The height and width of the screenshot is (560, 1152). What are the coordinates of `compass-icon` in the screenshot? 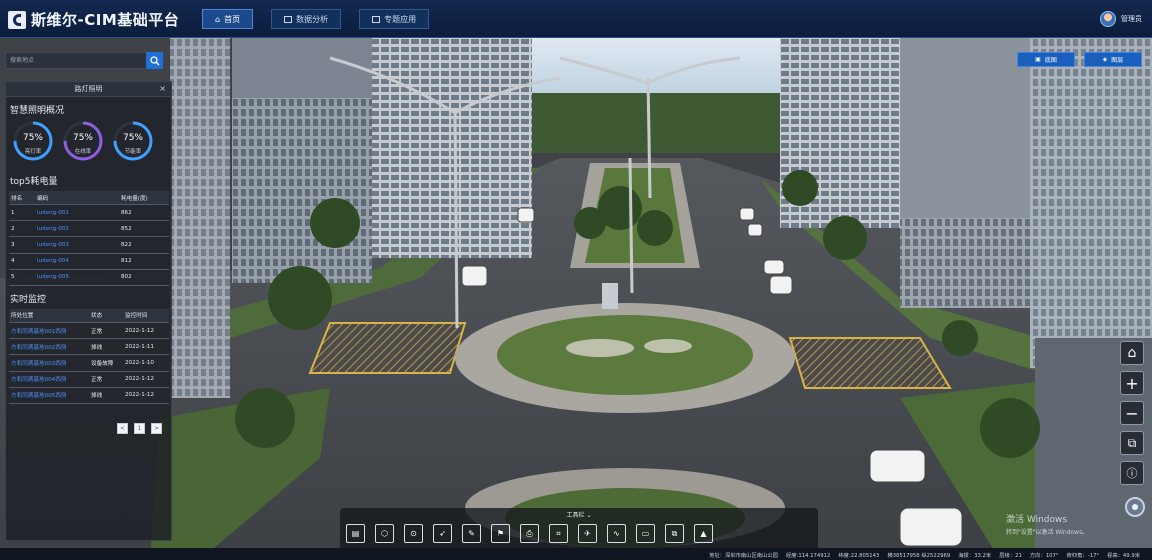 It's located at (1135, 507).